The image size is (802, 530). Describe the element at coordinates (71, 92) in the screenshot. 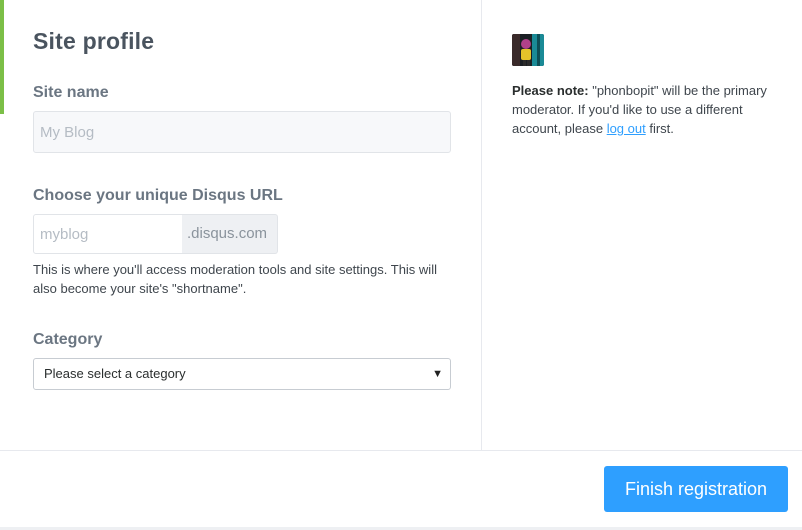

I see `site-name-label: Site name` at that location.